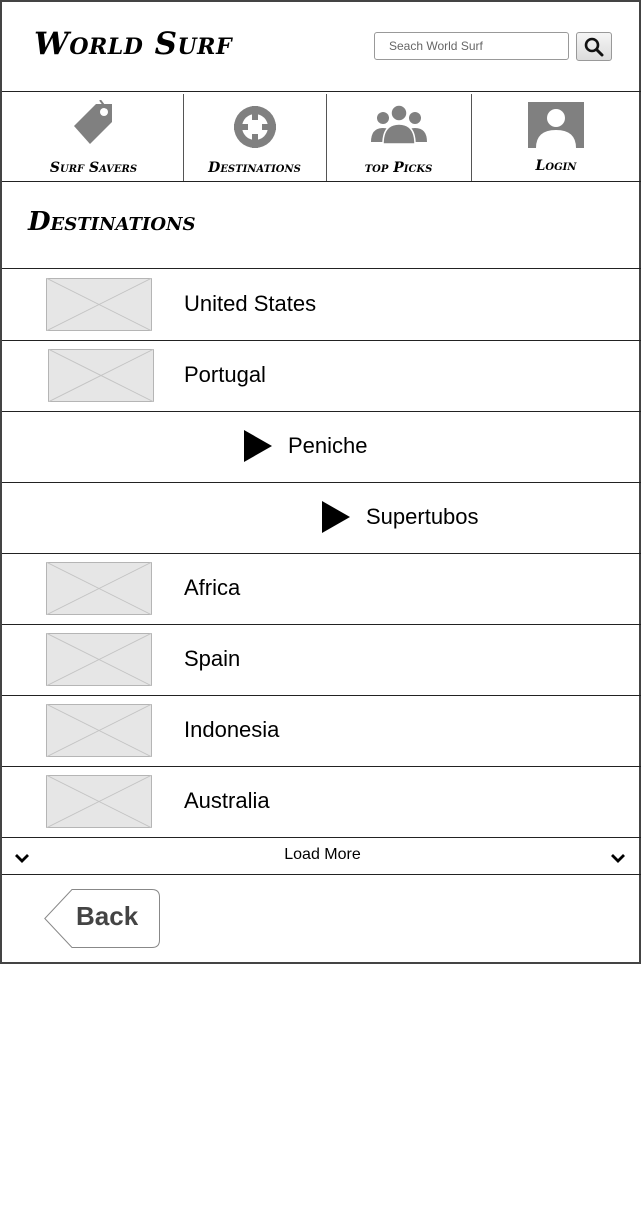 Image resolution: width=641 pixels, height=1222 pixels. Describe the element at coordinates (321, 304) in the screenshot. I see `list-item: United States` at that location.